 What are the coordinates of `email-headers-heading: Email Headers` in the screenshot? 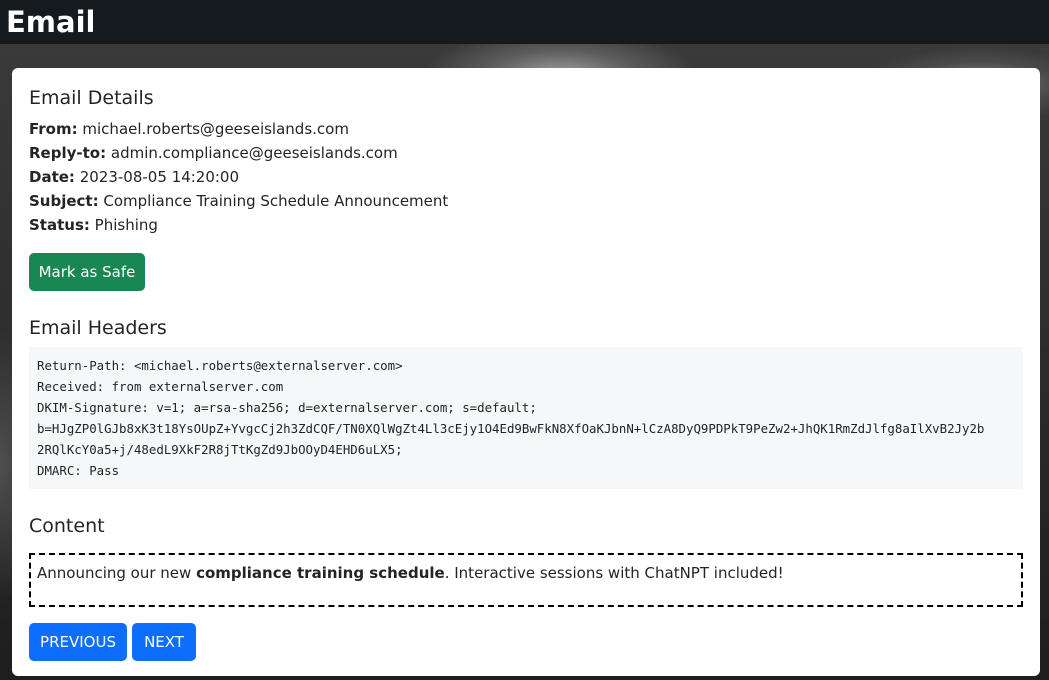 It's located at (98, 328).